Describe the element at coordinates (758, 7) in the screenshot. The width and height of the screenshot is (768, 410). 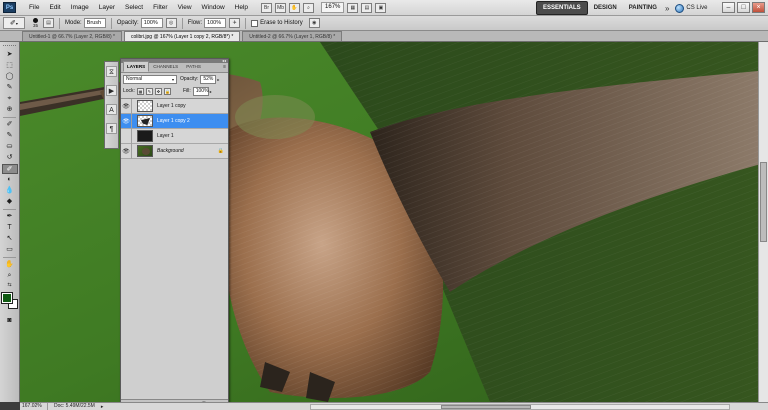
I see `close-button: ×` at that location.